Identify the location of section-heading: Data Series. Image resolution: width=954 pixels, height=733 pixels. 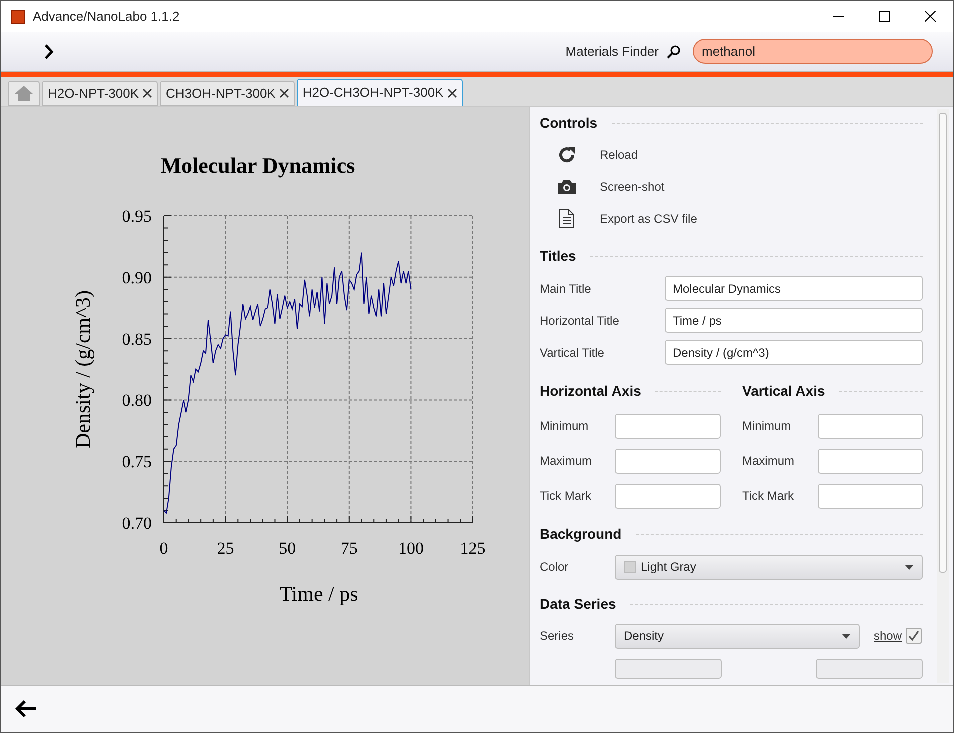
(578, 604).